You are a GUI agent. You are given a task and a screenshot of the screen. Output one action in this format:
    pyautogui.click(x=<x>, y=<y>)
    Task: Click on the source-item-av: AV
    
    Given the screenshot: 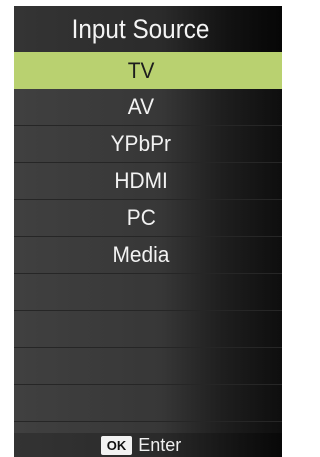 What is the action you would take?
    pyautogui.click(x=148, y=107)
    